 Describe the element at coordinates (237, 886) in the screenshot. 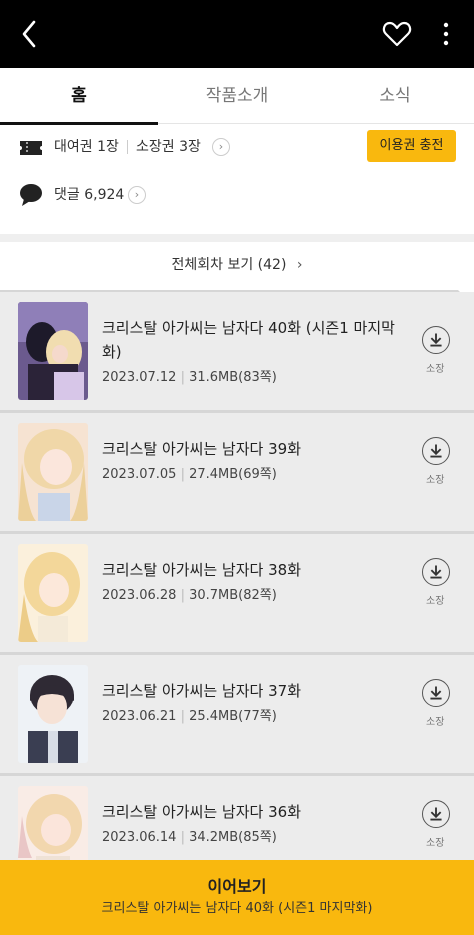

I see `continue-label: 이어보기` at that location.